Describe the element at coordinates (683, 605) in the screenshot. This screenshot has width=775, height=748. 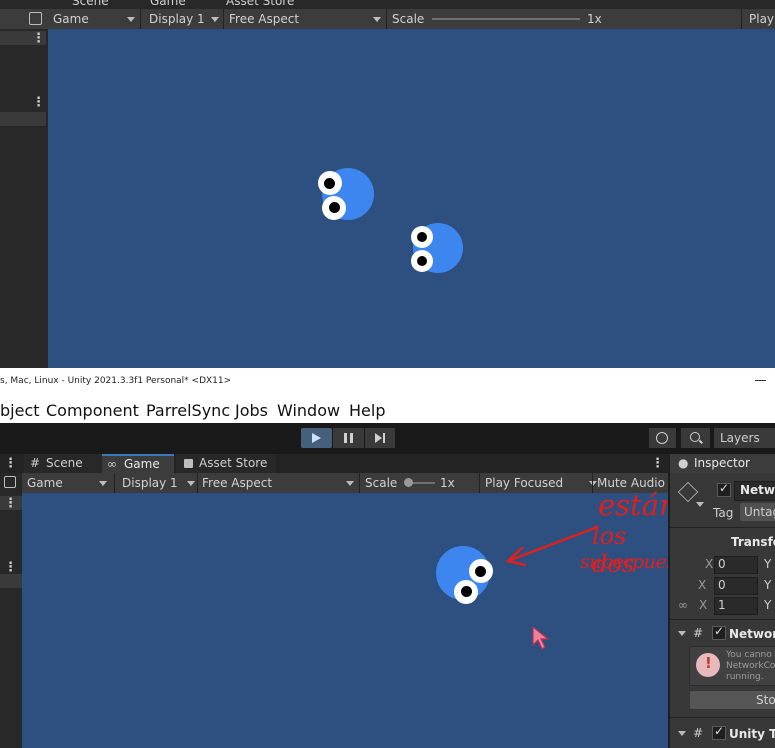
I see `link-icon: ∞` at that location.